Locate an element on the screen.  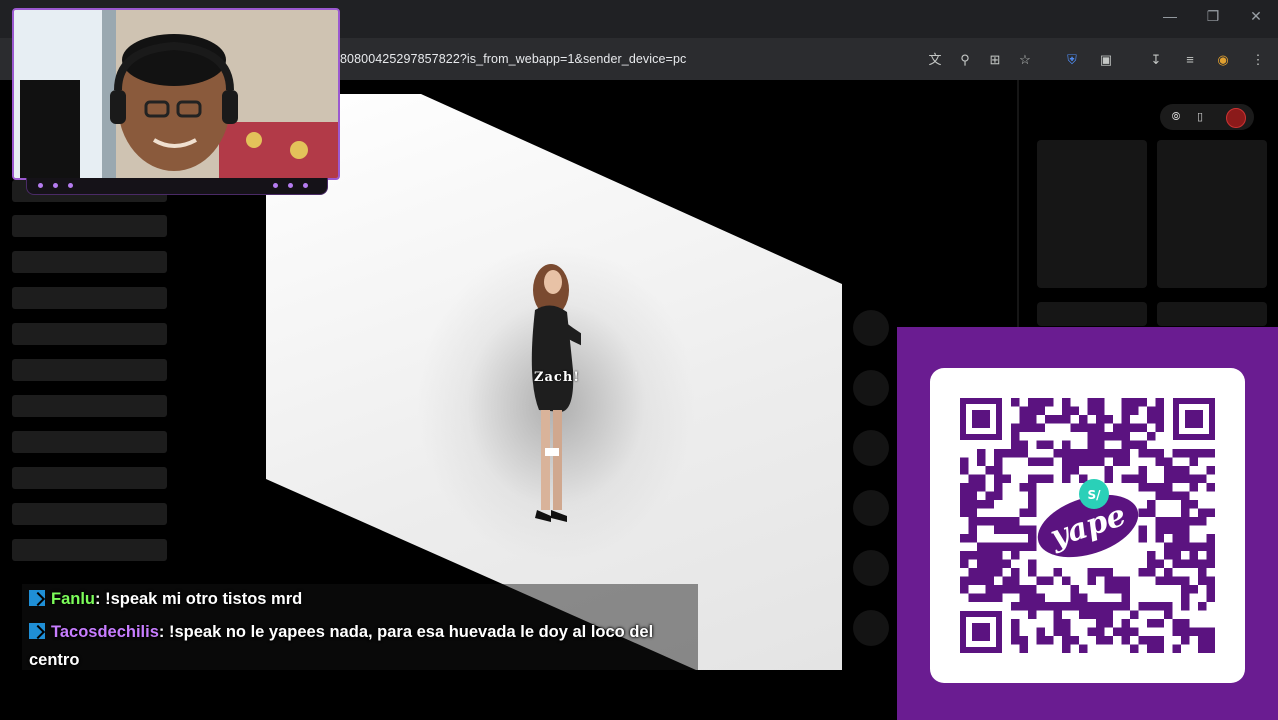
minimize-button: — is located at coordinates (1170, 16).